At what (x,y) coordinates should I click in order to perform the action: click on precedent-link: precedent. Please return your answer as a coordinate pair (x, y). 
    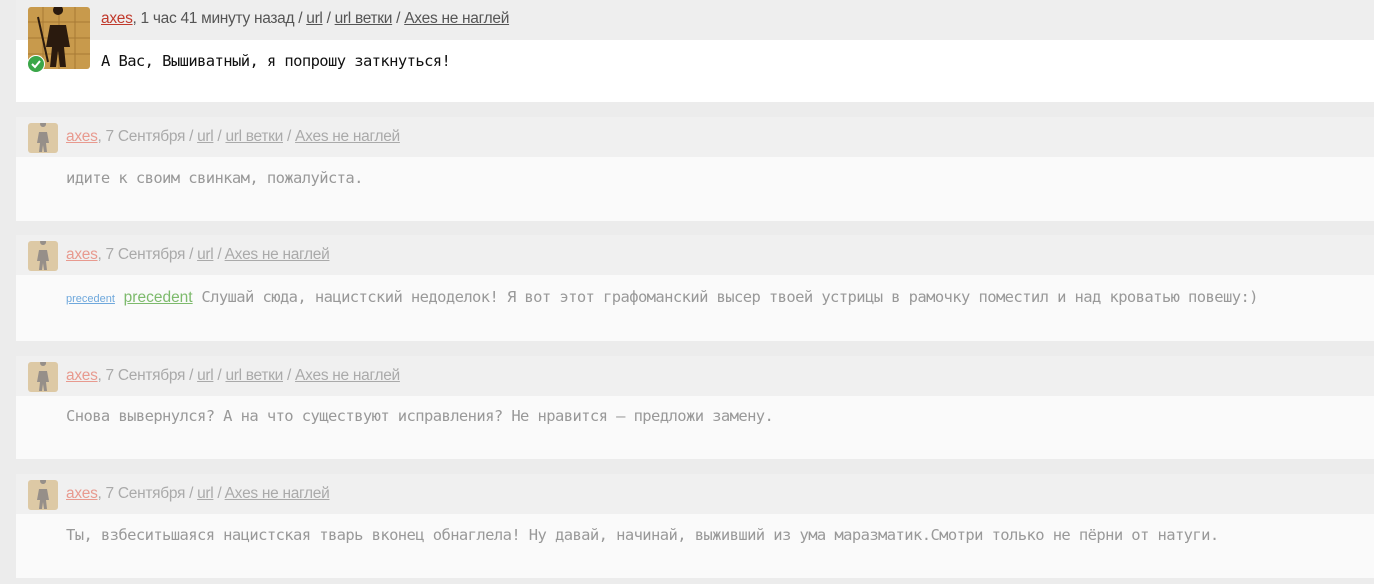
    Looking at the image, I should click on (158, 297).